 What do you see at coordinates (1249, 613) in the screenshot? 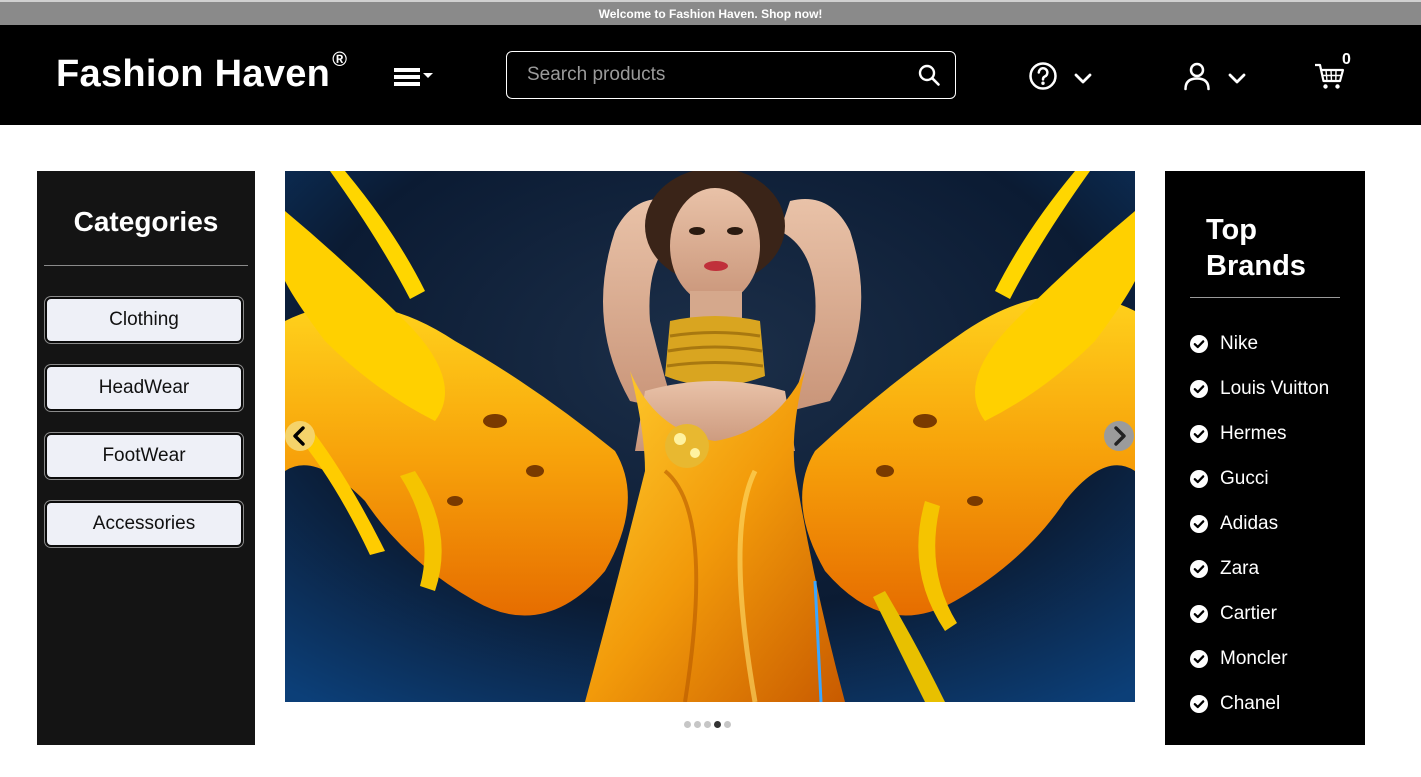
I see `brand-label: Cartier` at bounding box center [1249, 613].